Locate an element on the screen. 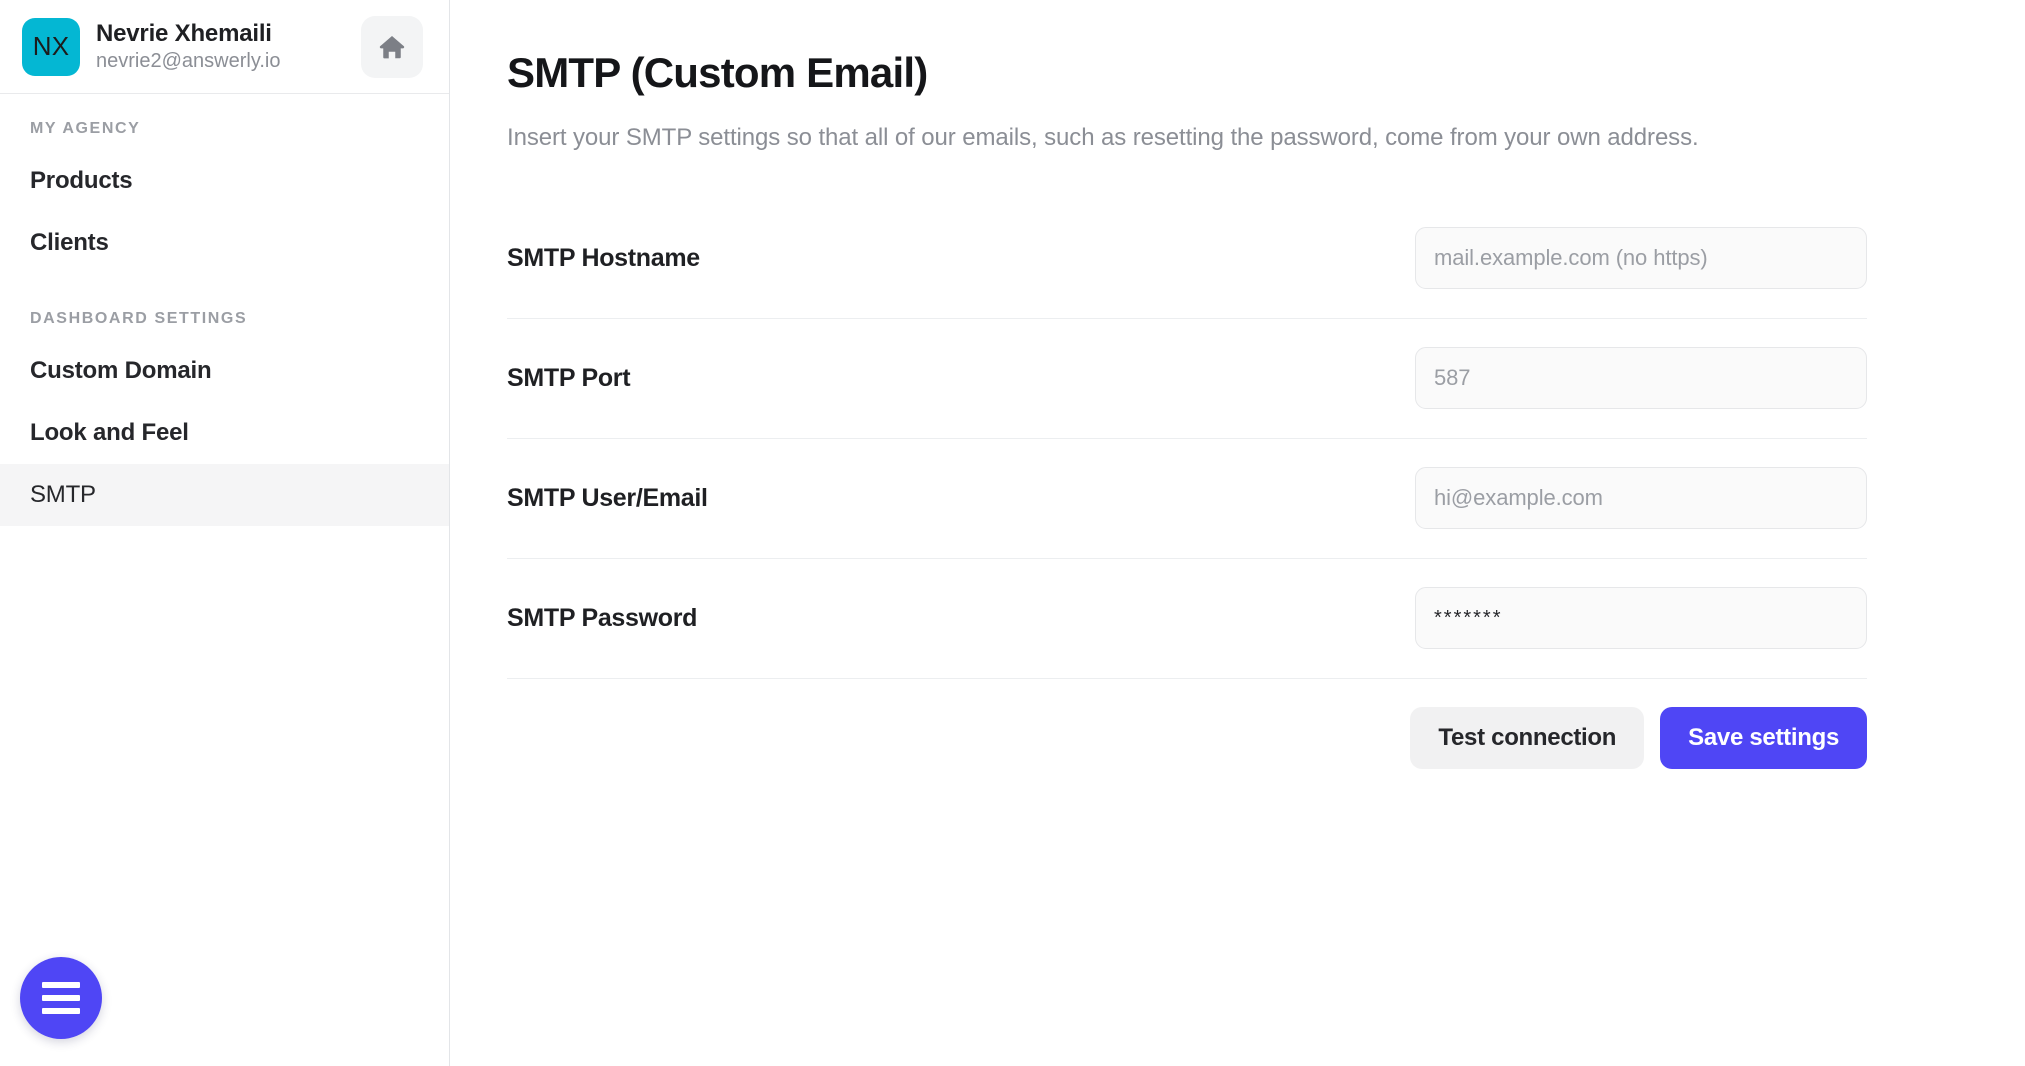 Image resolution: width=2025 pixels, height=1066 pixels. menu-fab-button is located at coordinates (61, 998).